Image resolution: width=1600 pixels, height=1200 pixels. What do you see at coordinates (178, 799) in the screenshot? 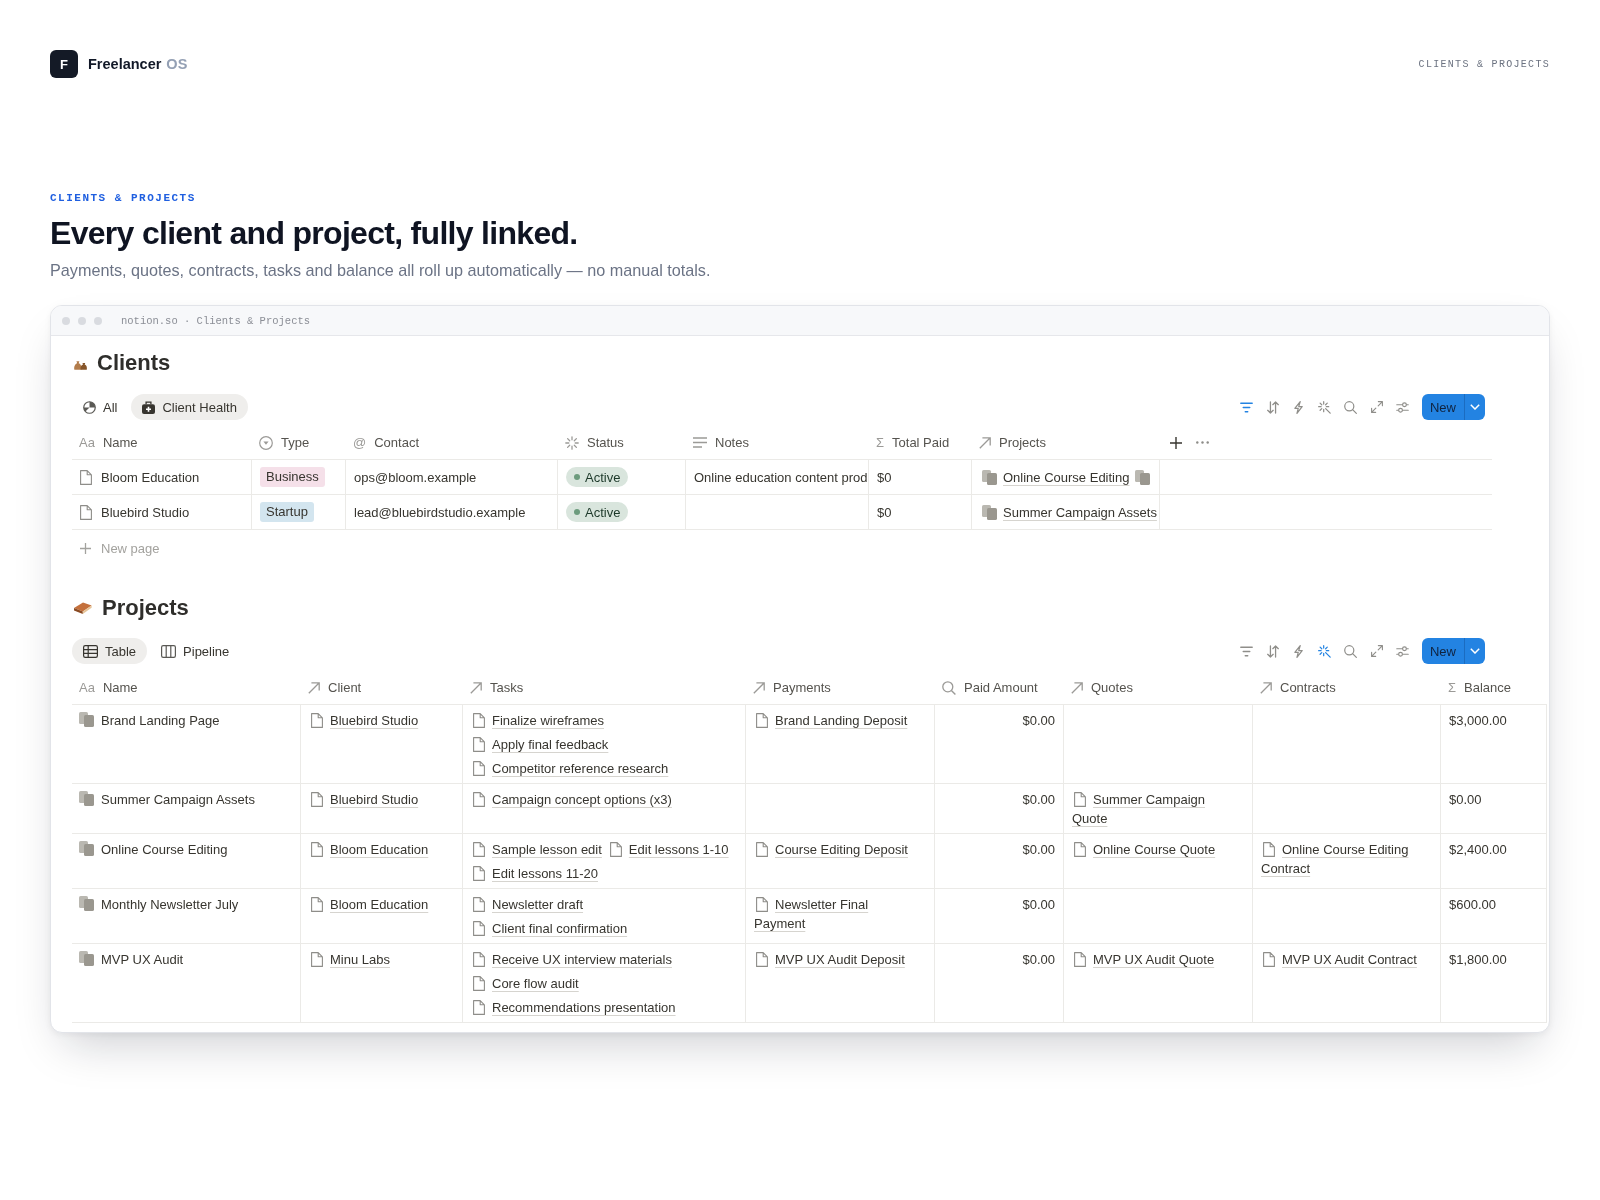
I see `row-title: Summer Campaign Assets` at bounding box center [178, 799].